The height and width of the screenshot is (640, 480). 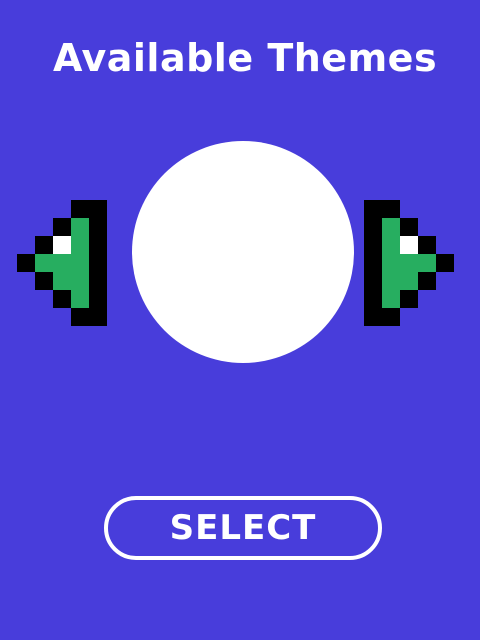 I want to click on page-title: Available Themes, so click(x=245, y=58).